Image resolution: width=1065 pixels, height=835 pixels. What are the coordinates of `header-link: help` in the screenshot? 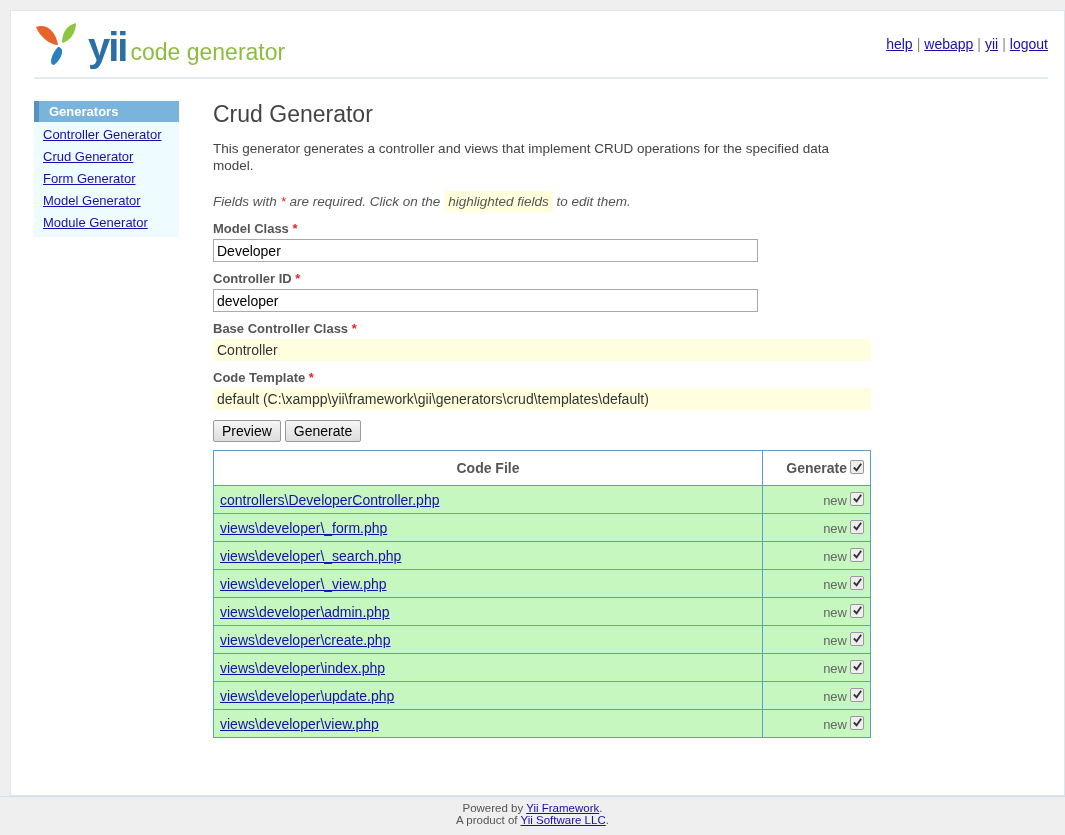 It's located at (899, 44).